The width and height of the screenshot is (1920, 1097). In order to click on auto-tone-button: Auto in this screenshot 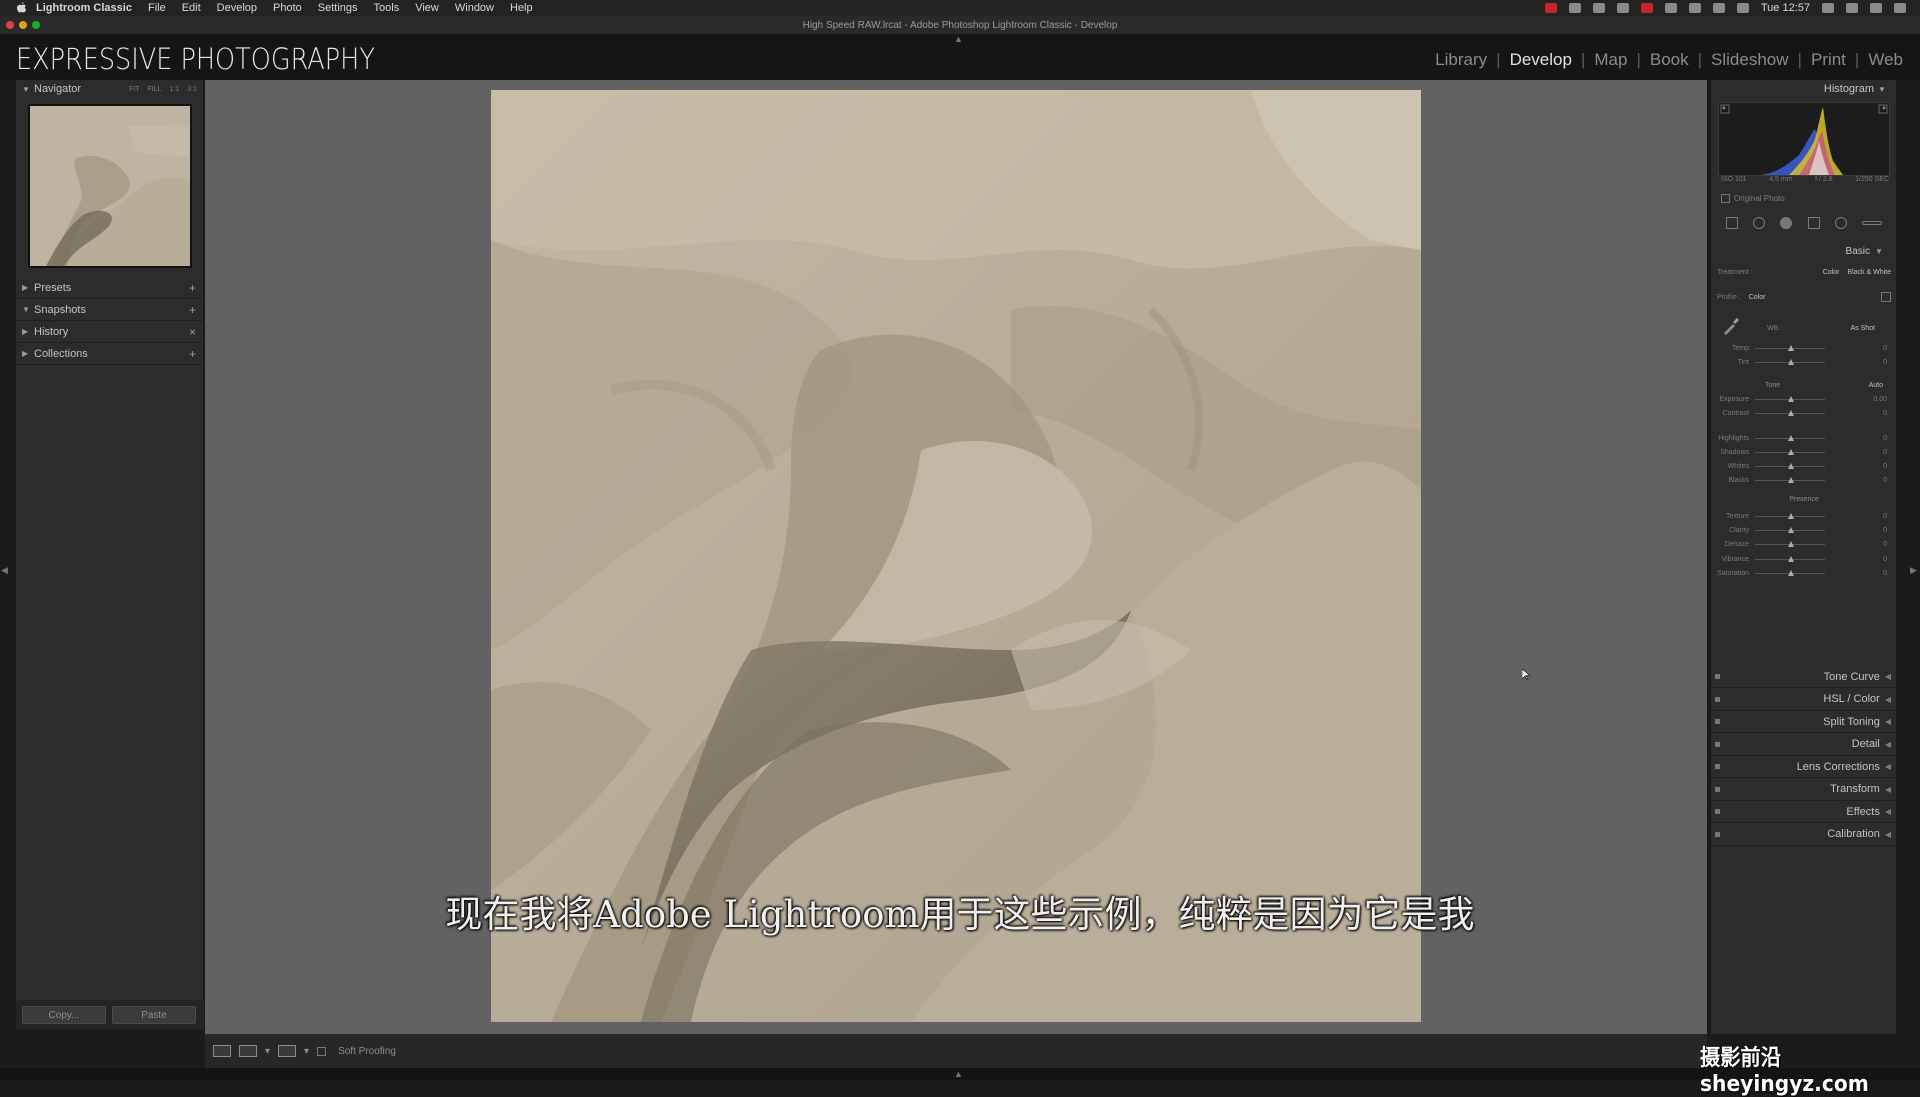, I will do `click(1876, 385)`.